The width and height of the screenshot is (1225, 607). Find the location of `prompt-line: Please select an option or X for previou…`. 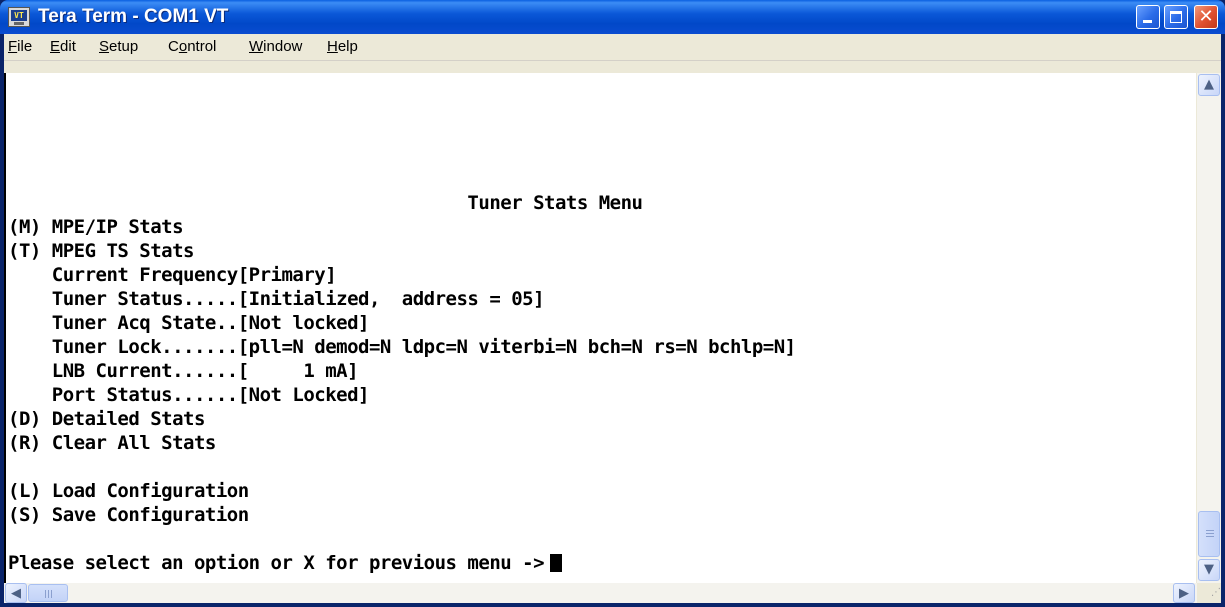

prompt-line: Please select an option or X for previou… is located at coordinates (285, 563).